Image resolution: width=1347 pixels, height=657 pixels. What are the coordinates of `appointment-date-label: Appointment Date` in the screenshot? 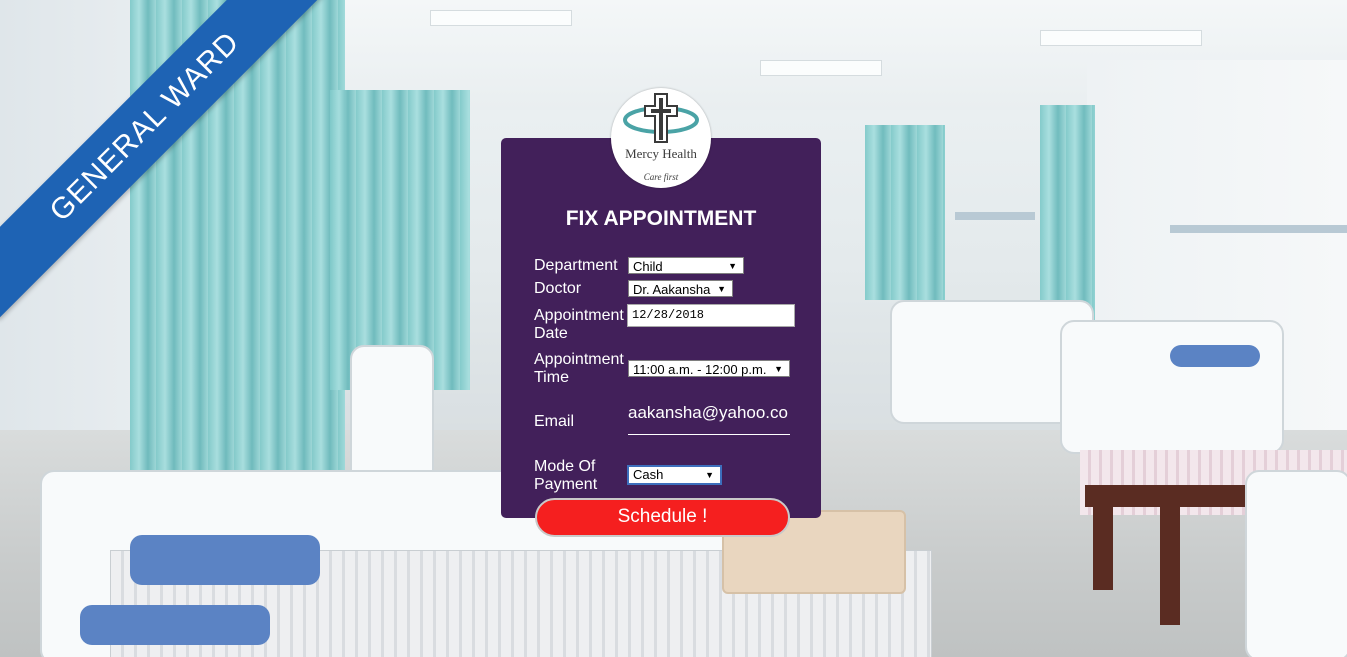 It's located at (579, 325).